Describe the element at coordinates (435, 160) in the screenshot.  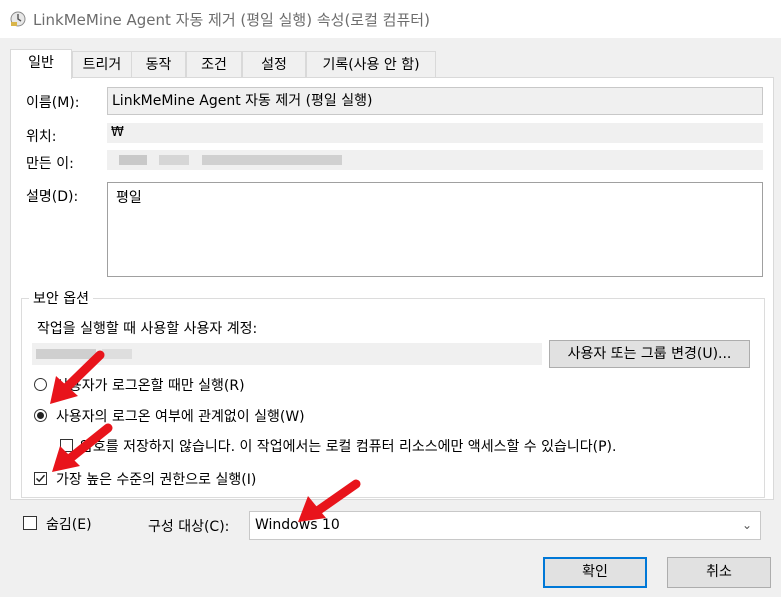
I see `author-field-redacted` at that location.